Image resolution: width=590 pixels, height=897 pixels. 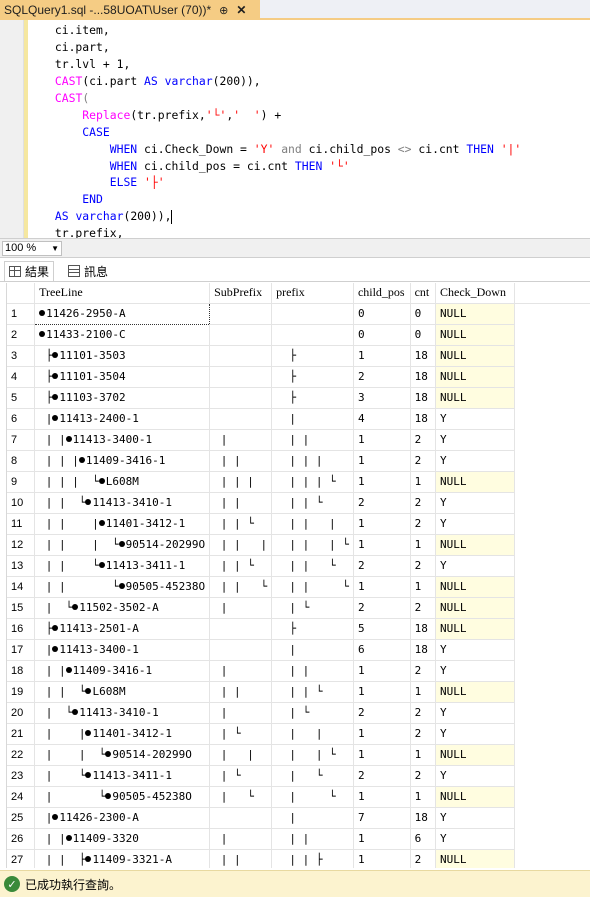 I want to click on table-row: 5 ├ 11103-3702 ├ 3 18 NULL, so click(x=298, y=398).